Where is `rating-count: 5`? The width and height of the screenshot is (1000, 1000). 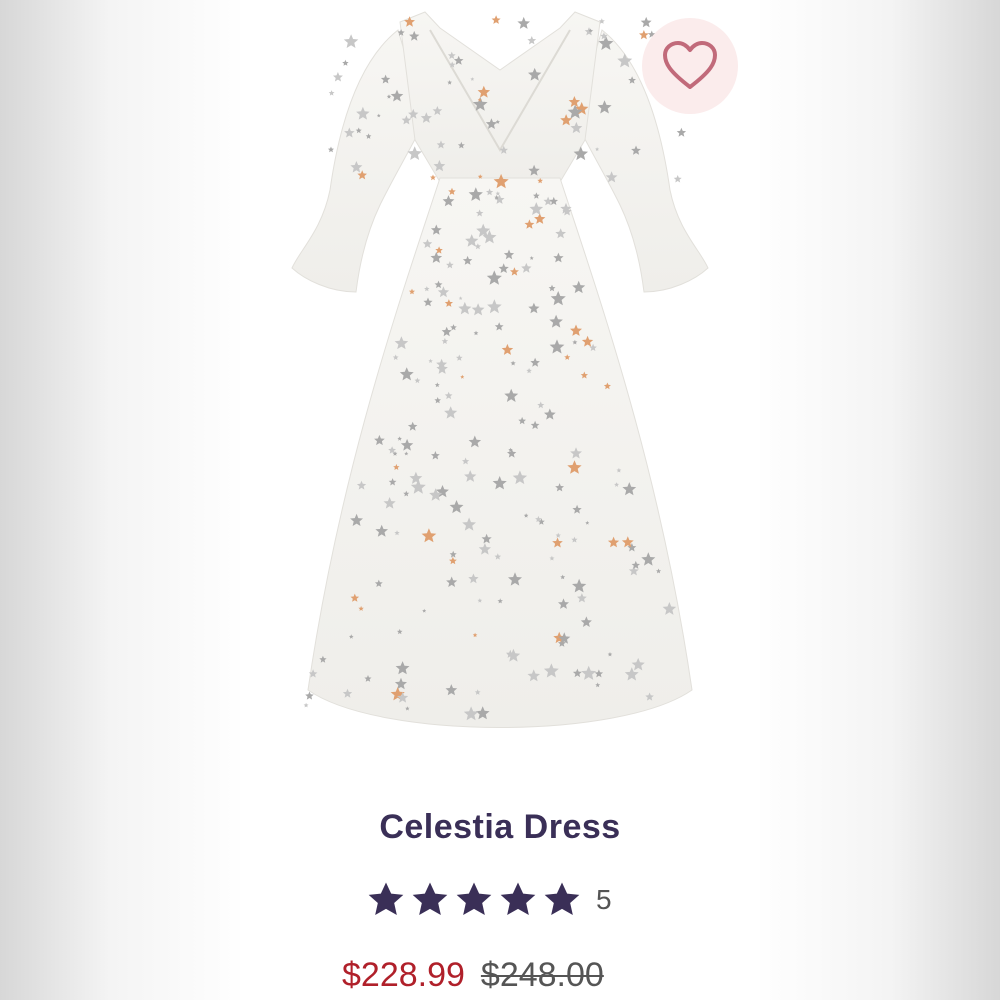 rating-count: 5 is located at coordinates (604, 899).